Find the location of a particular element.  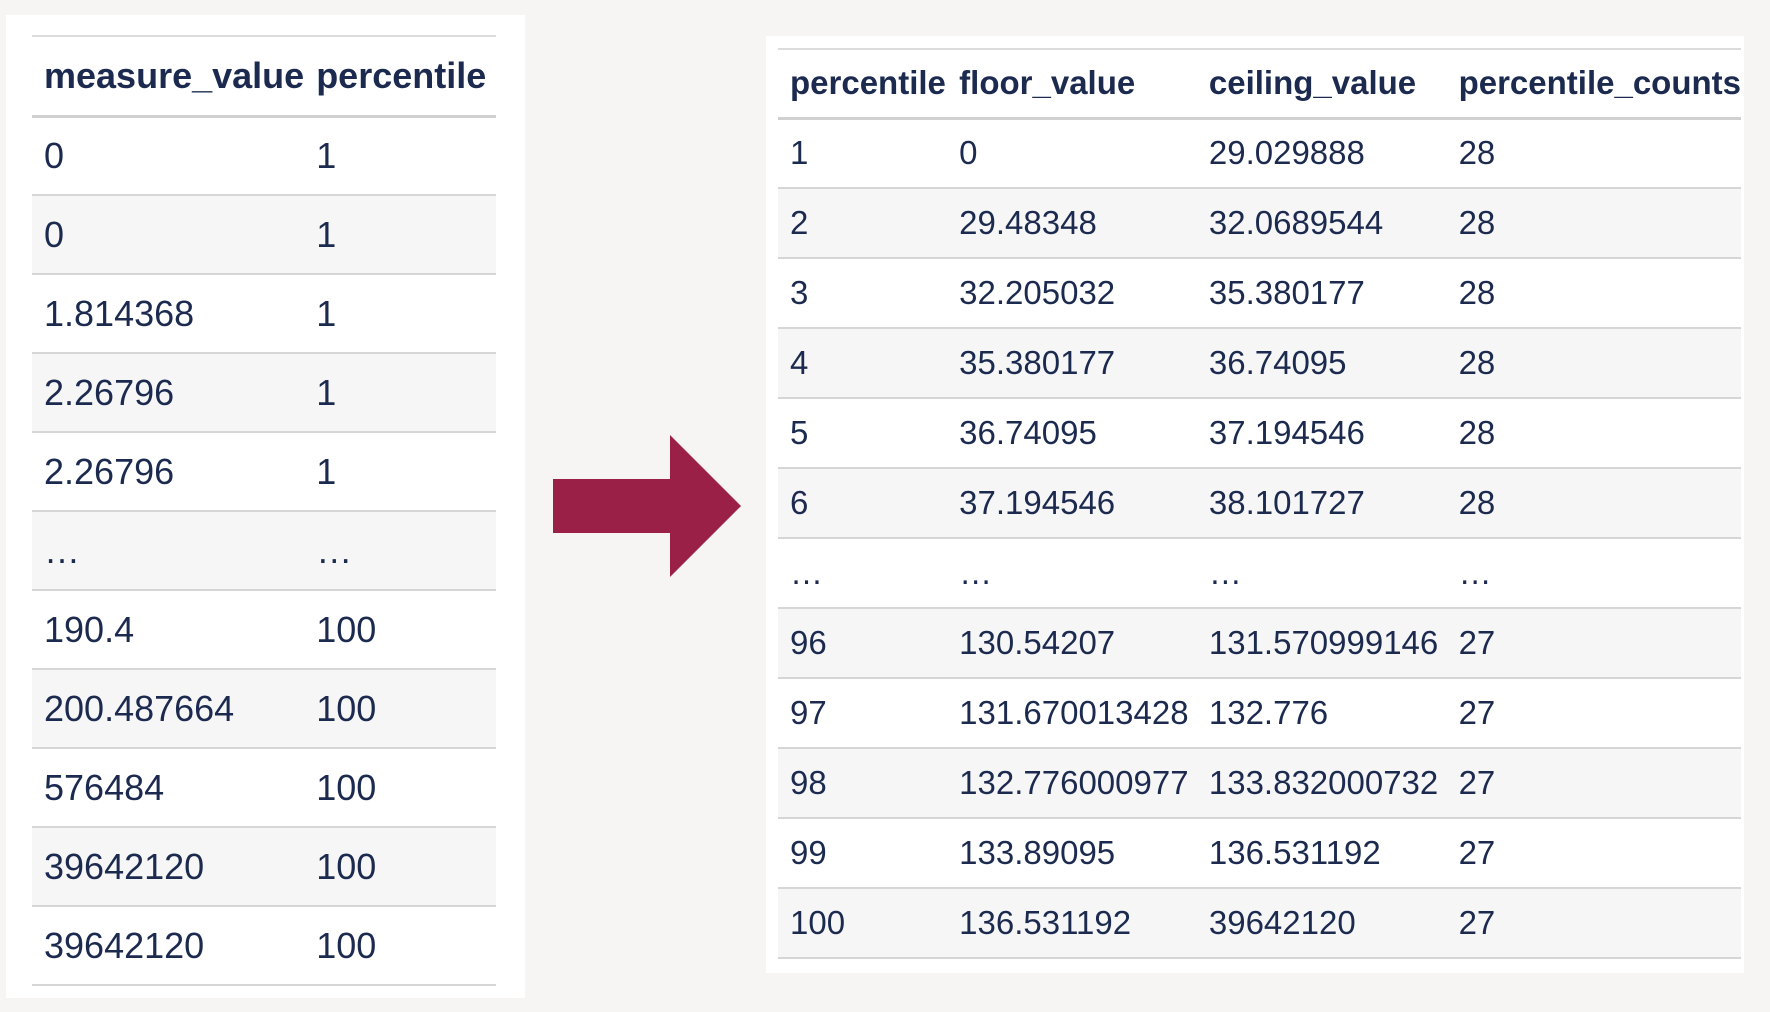

column-header-percentile-counts: percentile_counts is located at coordinates (1599, 83).